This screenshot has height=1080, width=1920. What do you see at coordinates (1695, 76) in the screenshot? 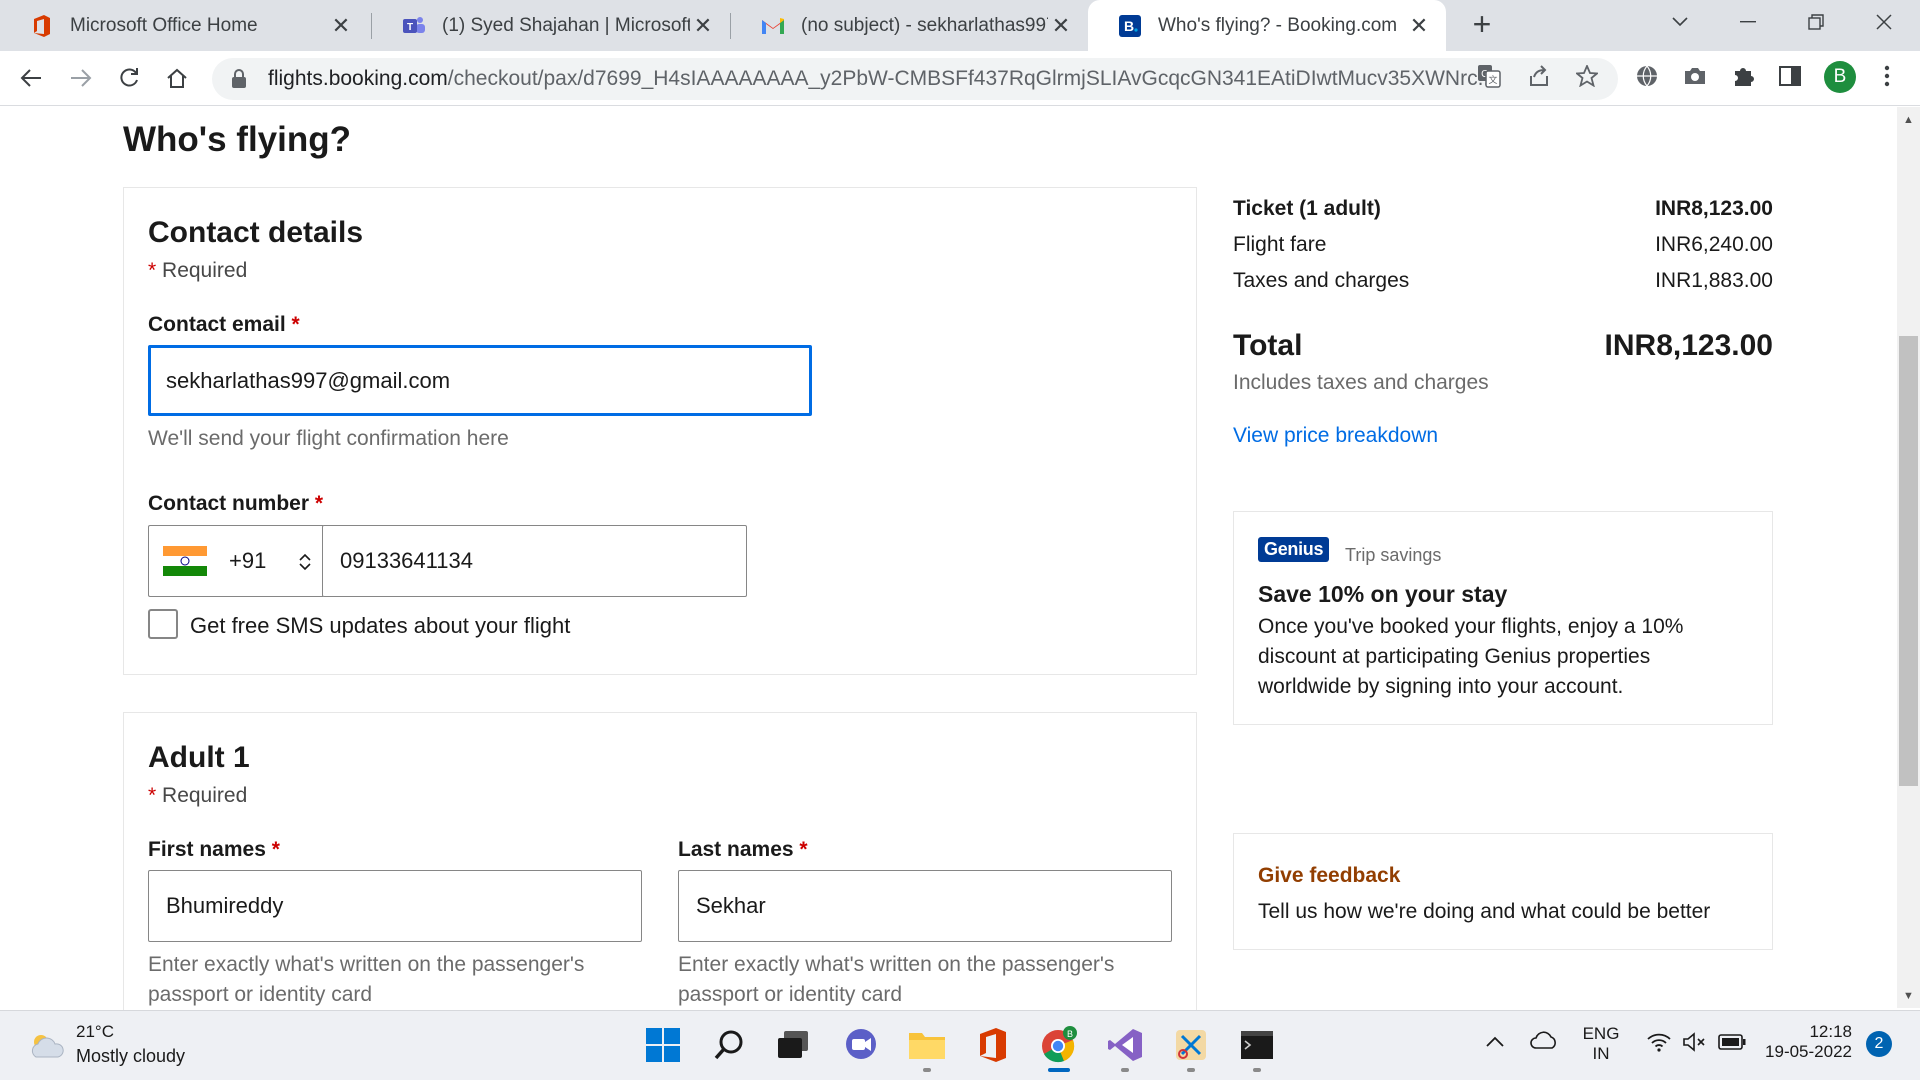
I see `camera-icon` at bounding box center [1695, 76].